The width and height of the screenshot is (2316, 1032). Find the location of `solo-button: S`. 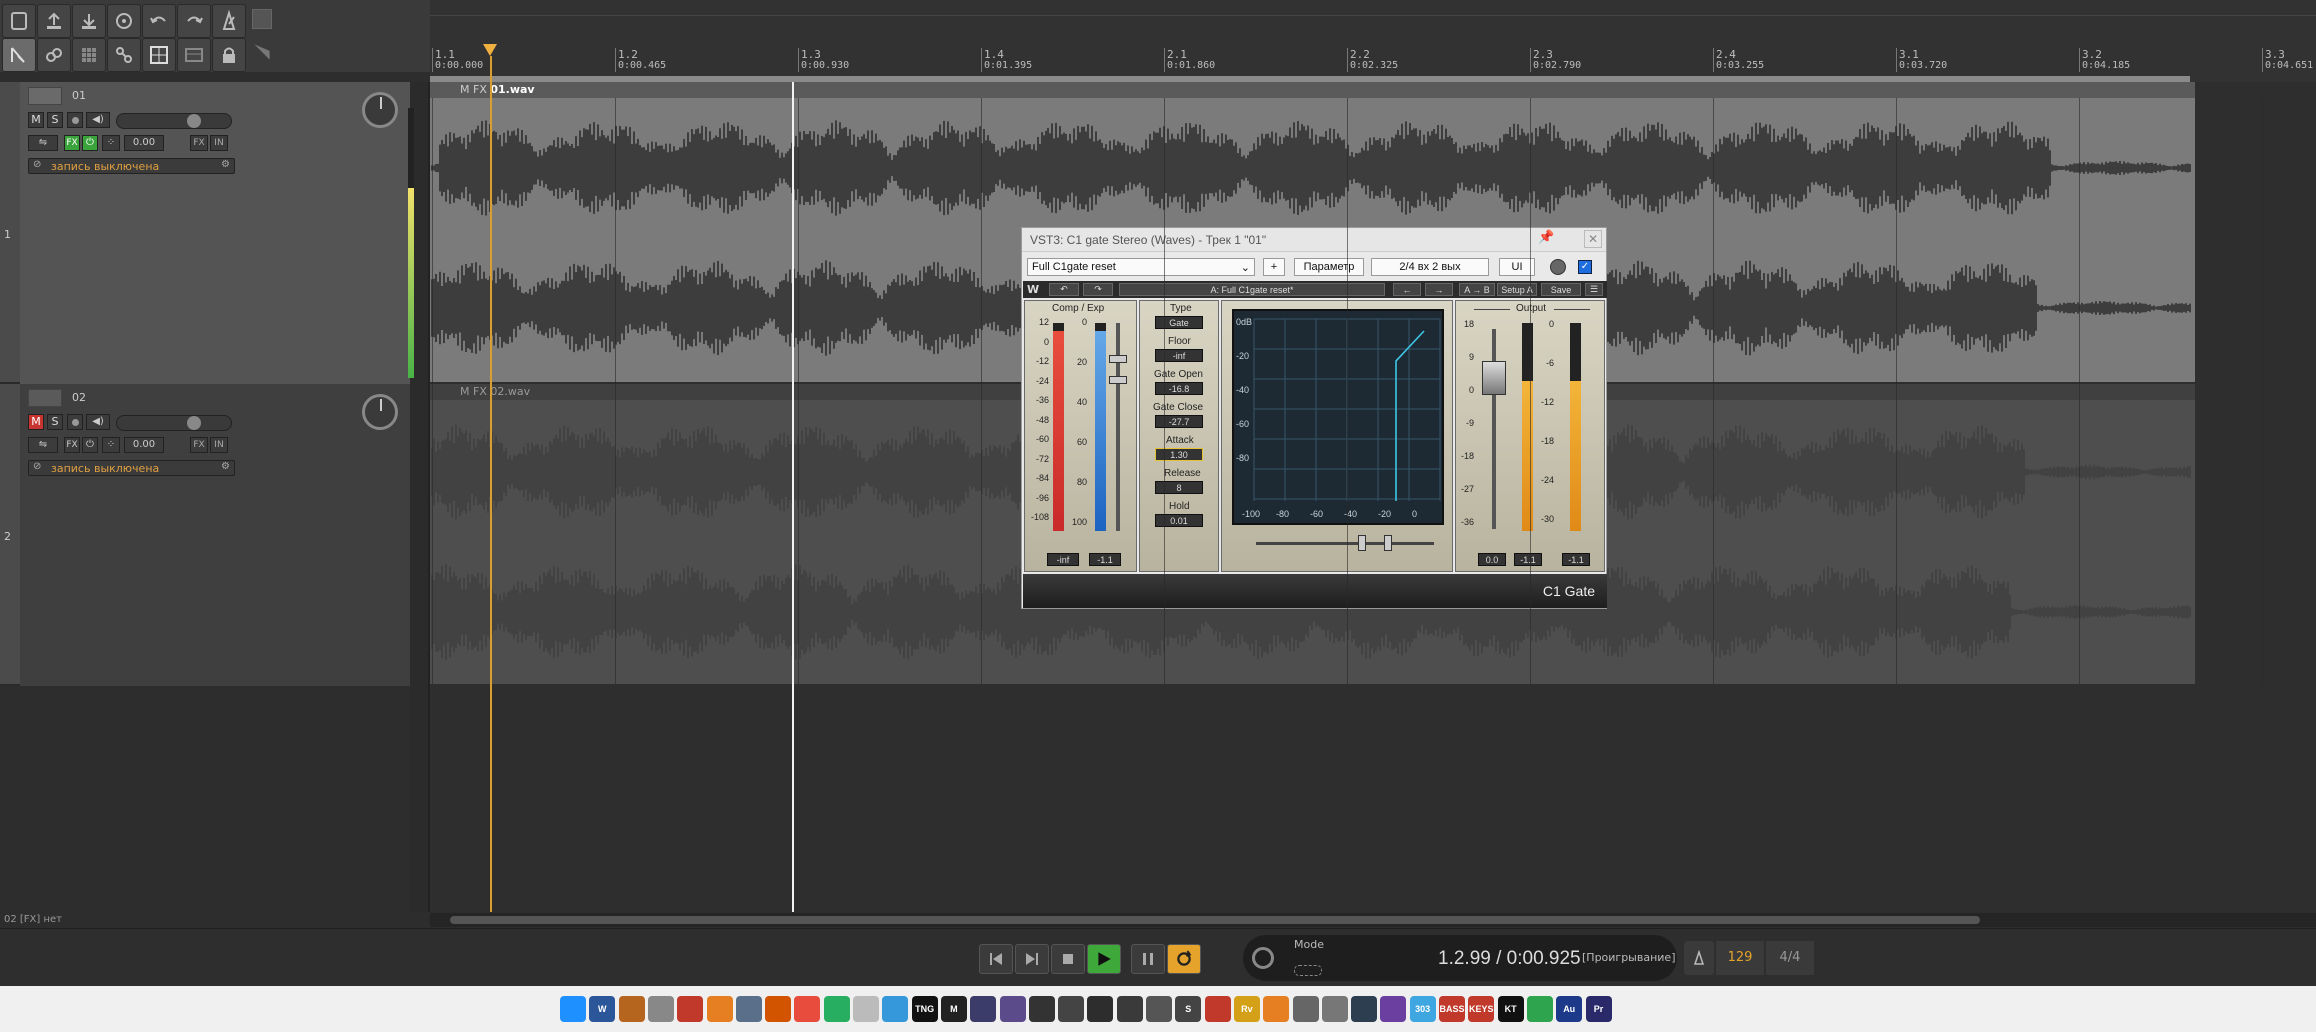

solo-button: S is located at coordinates (55, 120).